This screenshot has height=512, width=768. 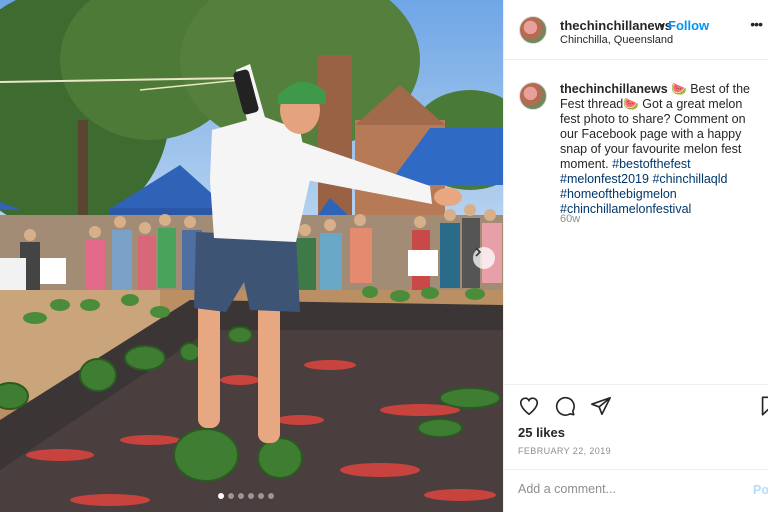 What do you see at coordinates (541, 432) in the screenshot?
I see `likes-count: 25 likes` at bounding box center [541, 432].